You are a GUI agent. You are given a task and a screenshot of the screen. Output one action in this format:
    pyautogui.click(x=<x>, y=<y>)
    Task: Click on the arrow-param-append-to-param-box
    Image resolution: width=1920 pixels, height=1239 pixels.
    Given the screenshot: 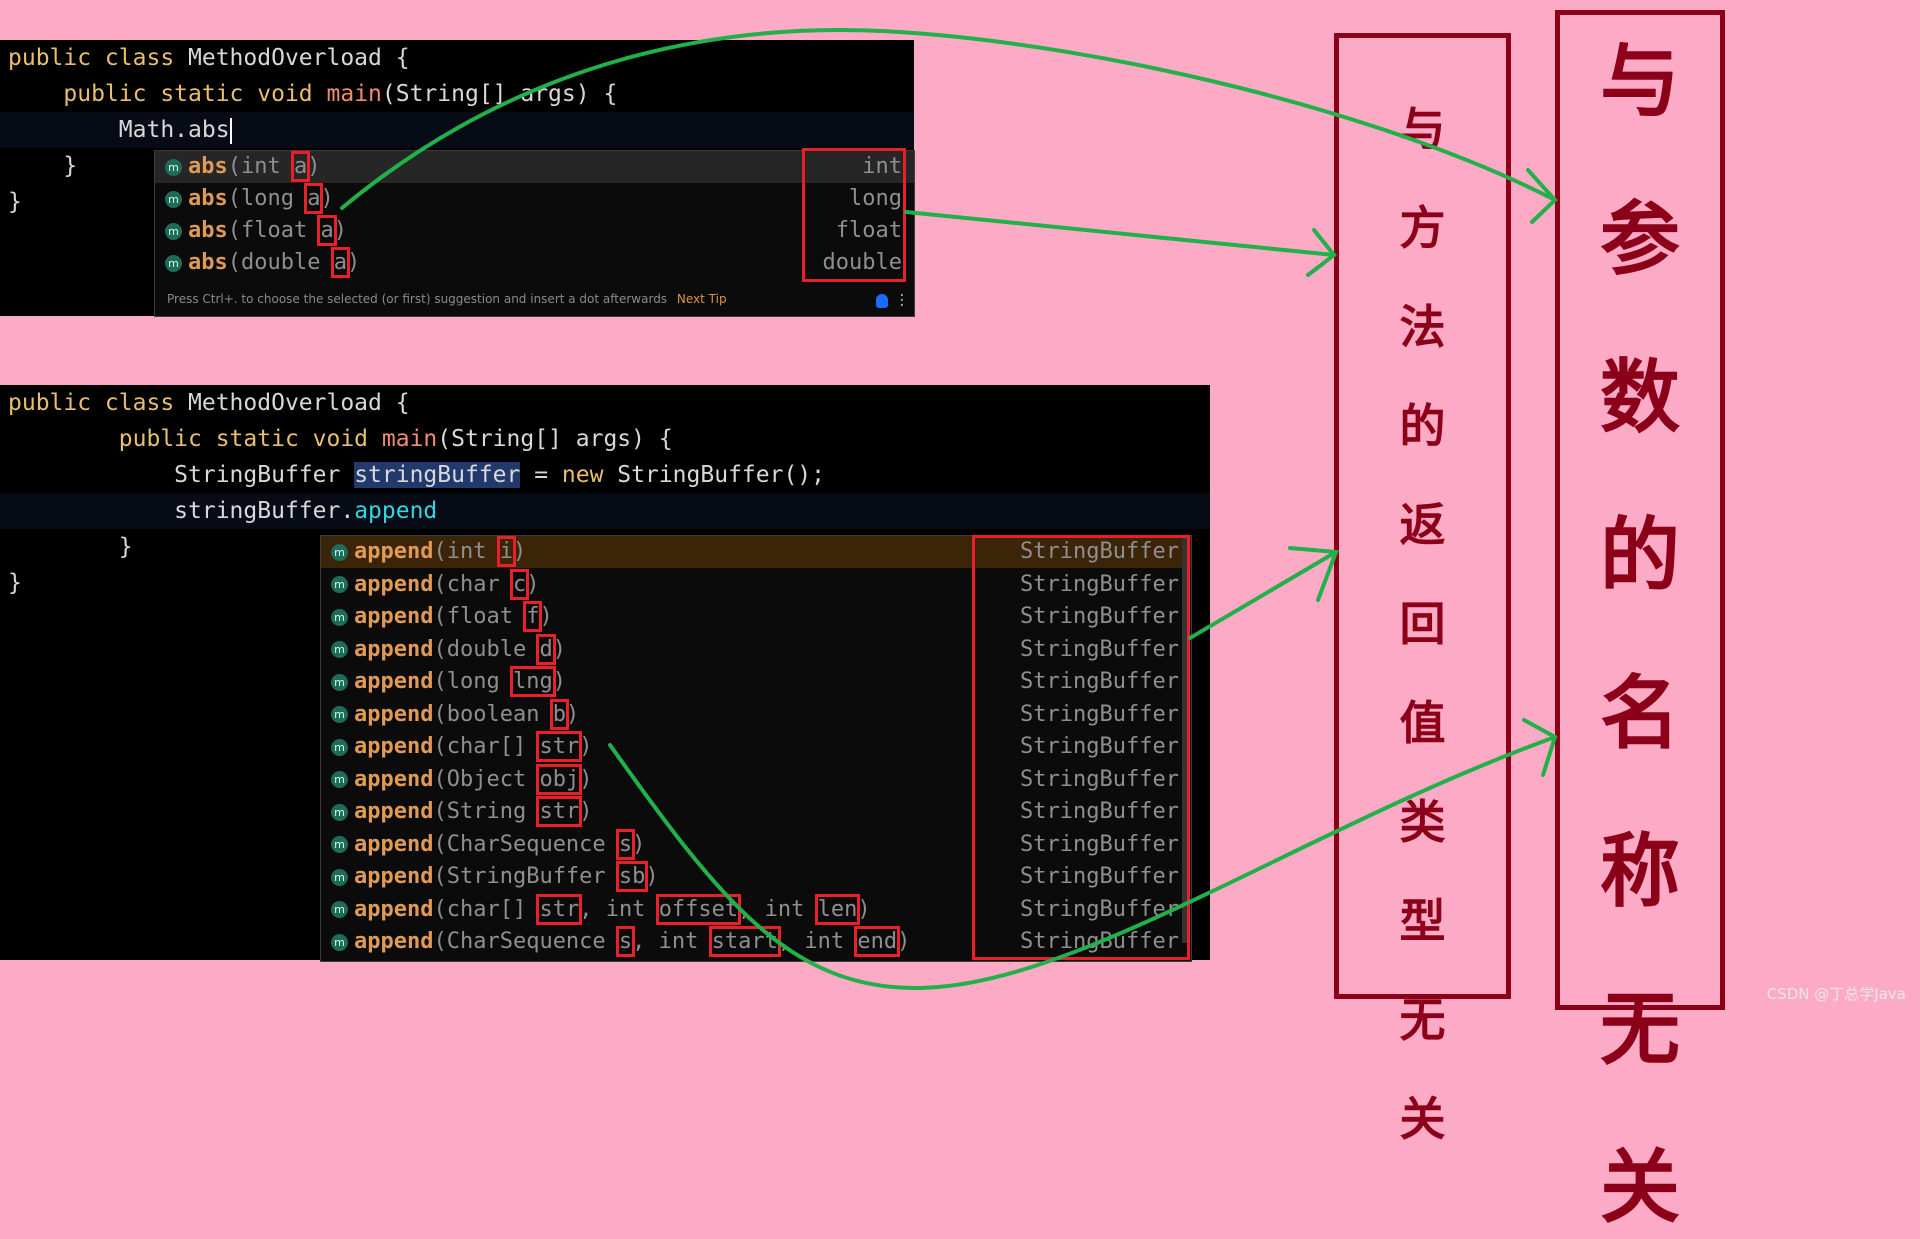 What is the action you would take?
    pyautogui.click(x=1082, y=863)
    